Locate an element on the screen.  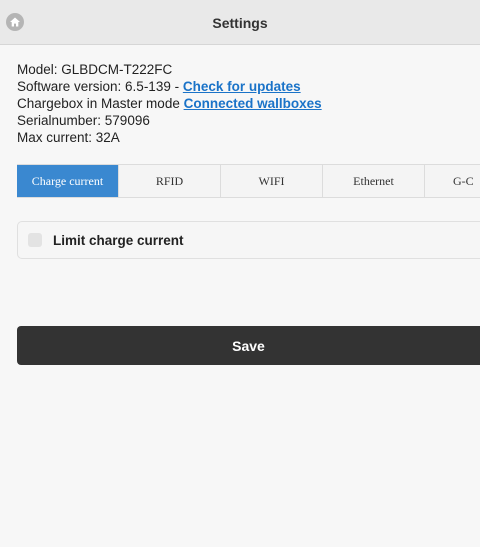
limit-charge-current-checkbox is located at coordinates (35, 240).